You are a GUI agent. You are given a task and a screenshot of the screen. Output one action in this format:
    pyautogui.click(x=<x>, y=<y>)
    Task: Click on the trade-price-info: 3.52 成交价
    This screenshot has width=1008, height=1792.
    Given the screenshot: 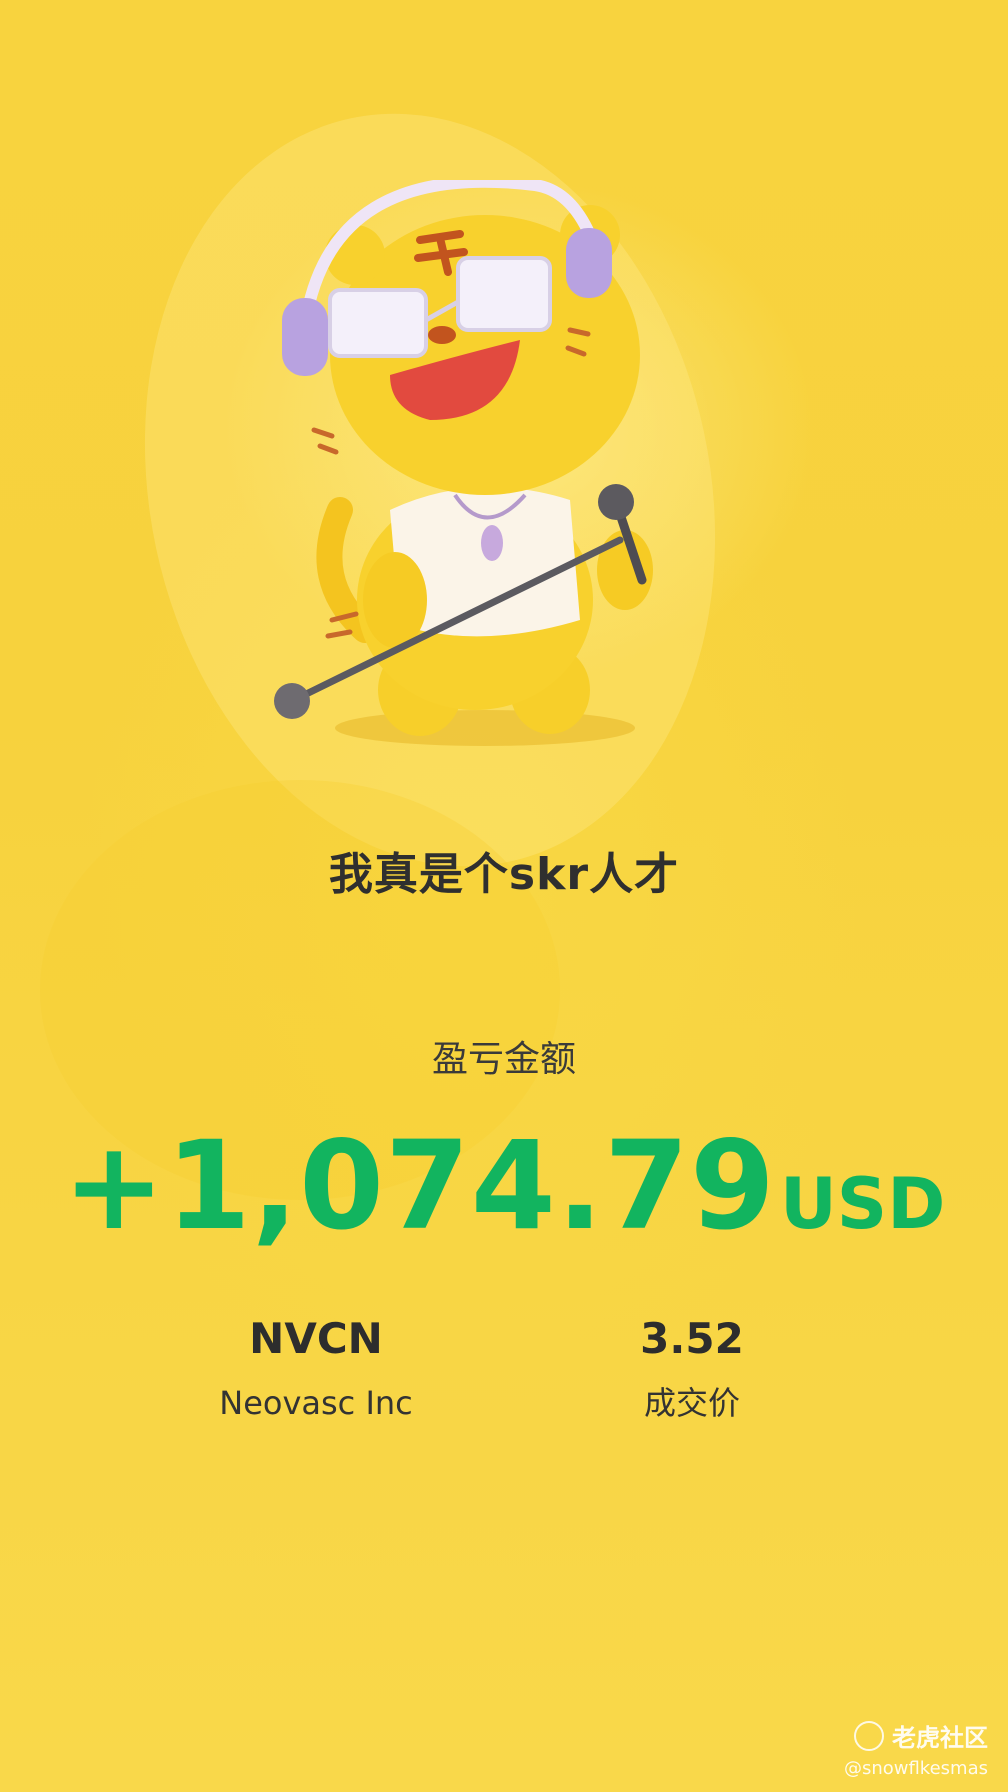 What is the action you would take?
    pyautogui.click(x=692, y=1369)
    